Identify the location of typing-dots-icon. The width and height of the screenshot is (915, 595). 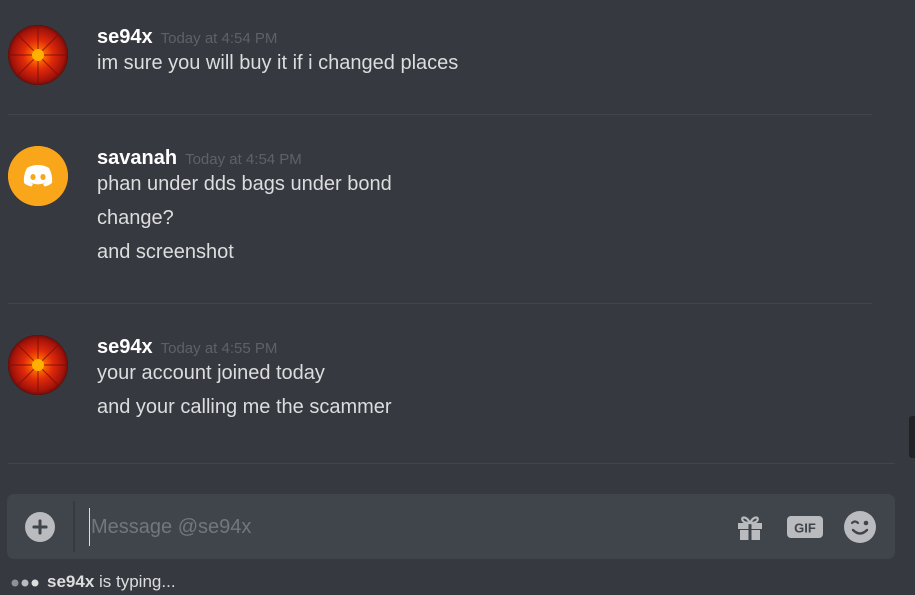
(25, 583).